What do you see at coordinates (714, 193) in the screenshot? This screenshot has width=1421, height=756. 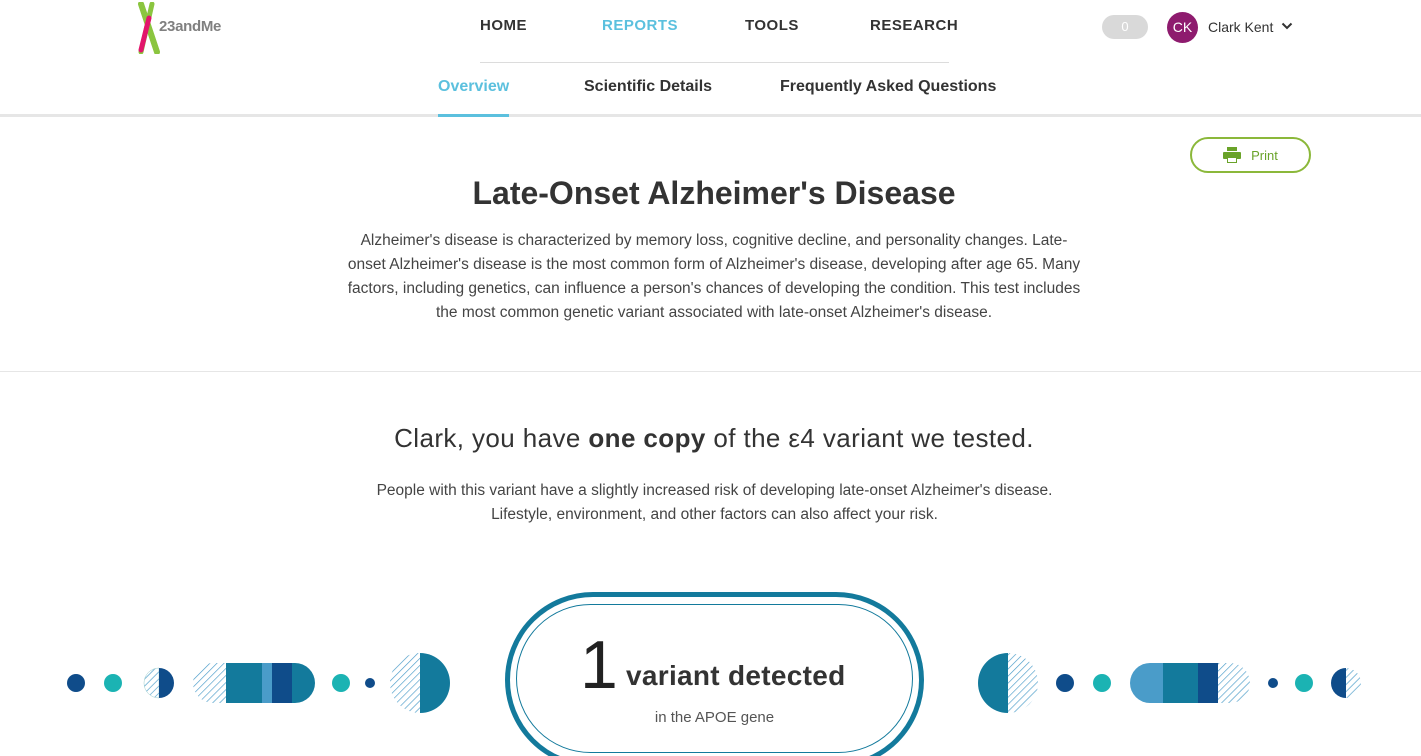 I see `page-title: Late-Onset Alzheimer's Disease` at bounding box center [714, 193].